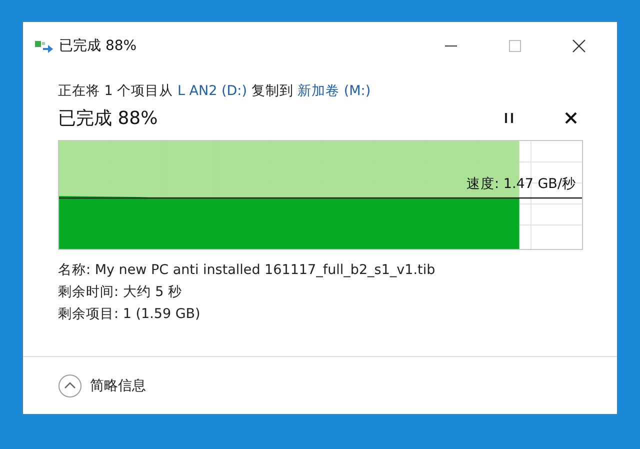 Image resolution: width=640 pixels, height=449 pixels. What do you see at coordinates (451, 46) in the screenshot?
I see `minimize-icon` at bounding box center [451, 46].